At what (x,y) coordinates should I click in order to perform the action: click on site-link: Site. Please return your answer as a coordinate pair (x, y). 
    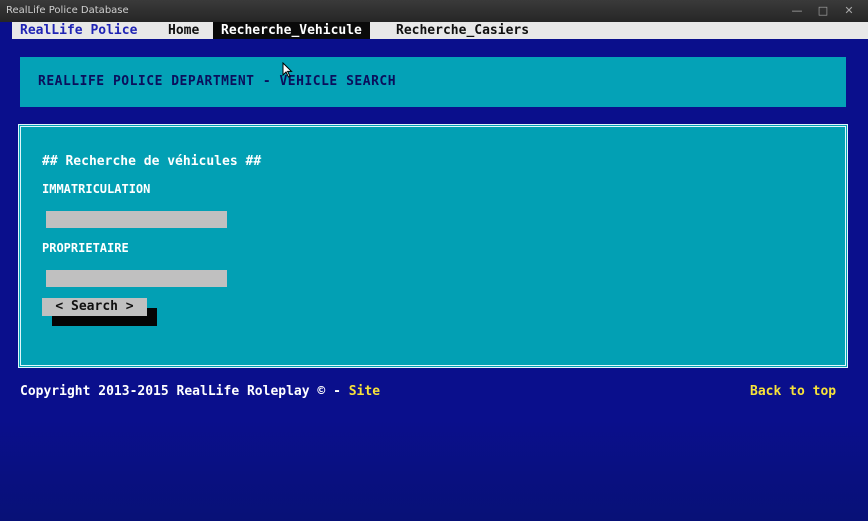
    Looking at the image, I should click on (364, 391).